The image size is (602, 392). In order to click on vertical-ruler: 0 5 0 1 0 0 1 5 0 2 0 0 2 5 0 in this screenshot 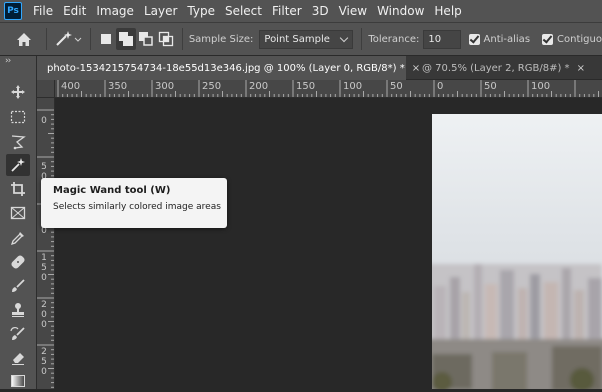, I will do `click(46, 243)`.